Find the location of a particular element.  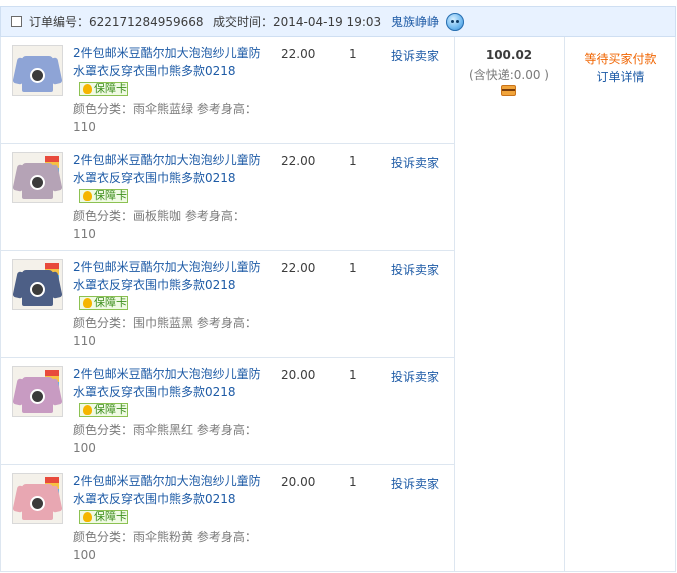

product-attributes: 颜色分类：雨伞熊粉黄 参考身高：100 is located at coordinates (165, 546).